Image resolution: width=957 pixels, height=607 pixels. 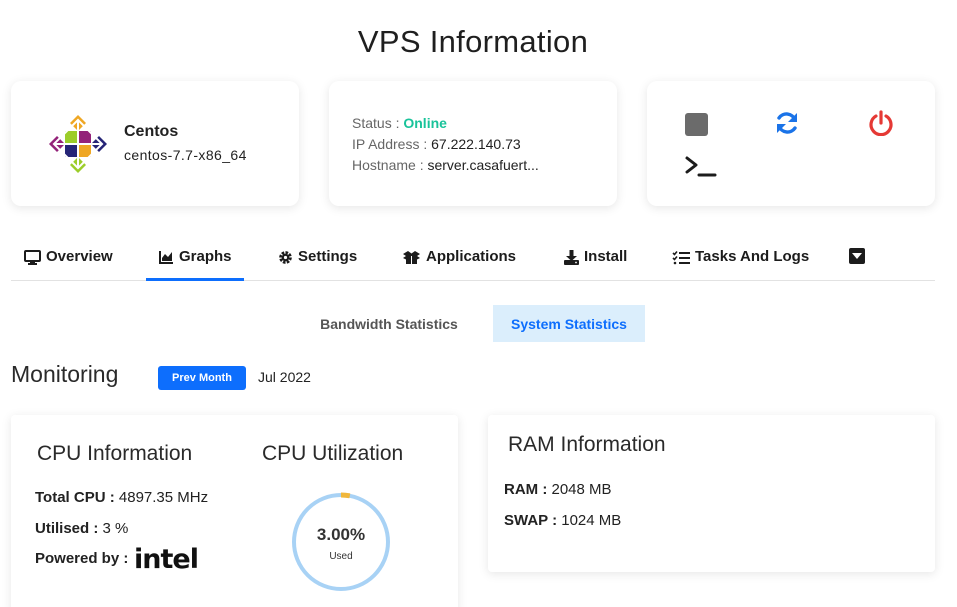 What do you see at coordinates (606, 256) in the screenshot?
I see `tab-label: Install` at bounding box center [606, 256].